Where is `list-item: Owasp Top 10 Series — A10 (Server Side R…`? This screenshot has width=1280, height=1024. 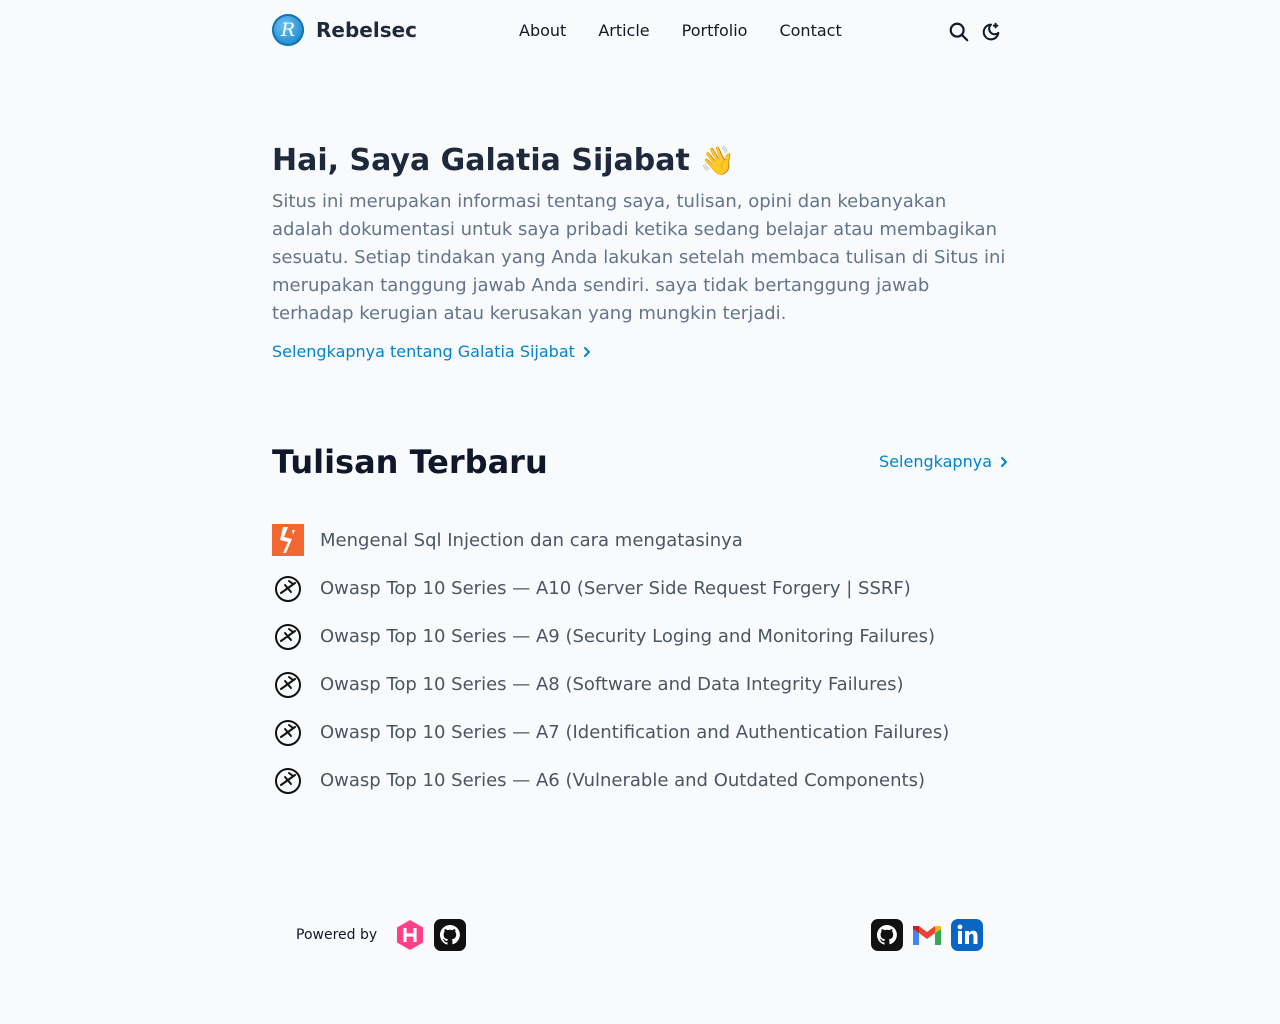
list-item: Owasp Top 10 Series — A10 (Server Side R… is located at coordinates (640, 588).